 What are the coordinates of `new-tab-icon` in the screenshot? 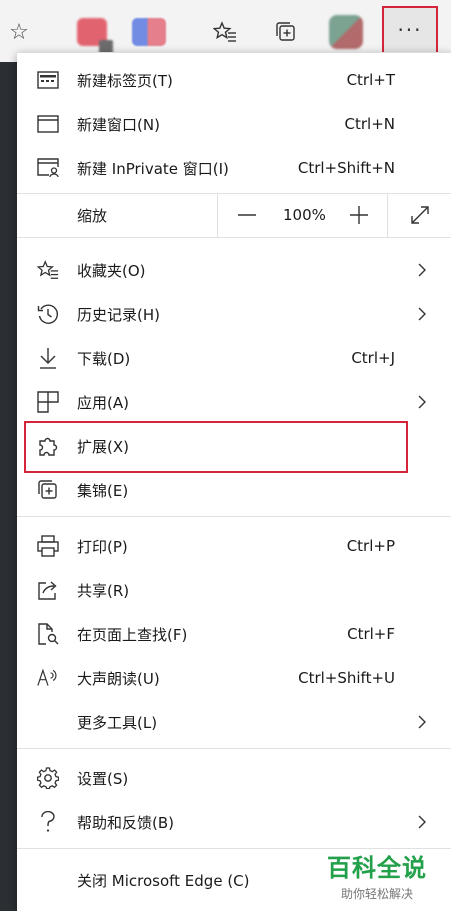 It's located at (48, 80).